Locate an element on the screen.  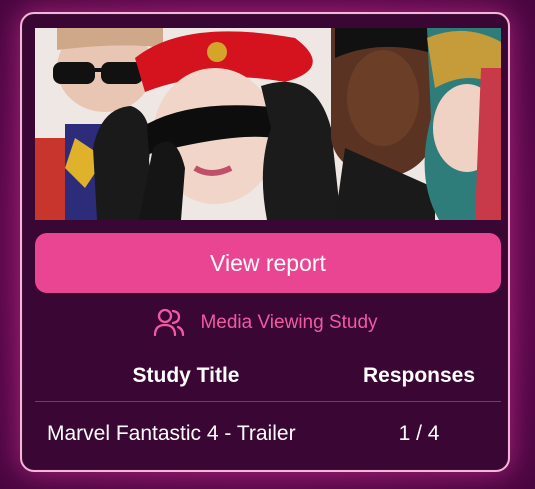
users-icon is located at coordinates (169, 323).